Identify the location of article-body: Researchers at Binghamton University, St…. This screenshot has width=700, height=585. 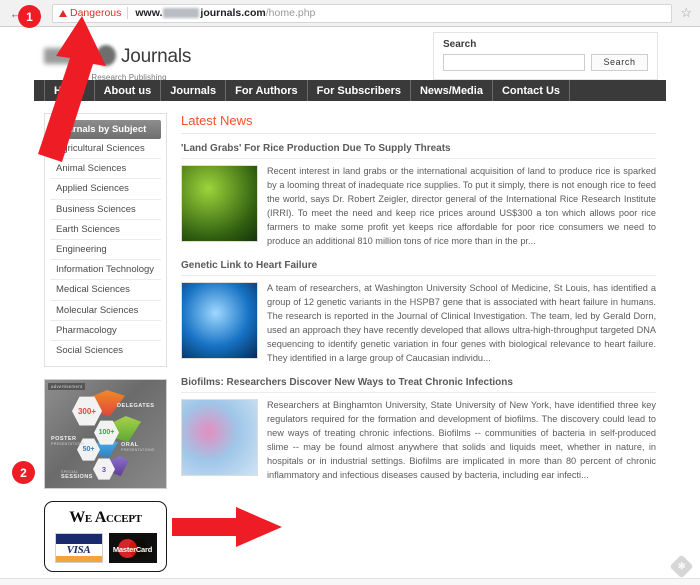
(418, 440).